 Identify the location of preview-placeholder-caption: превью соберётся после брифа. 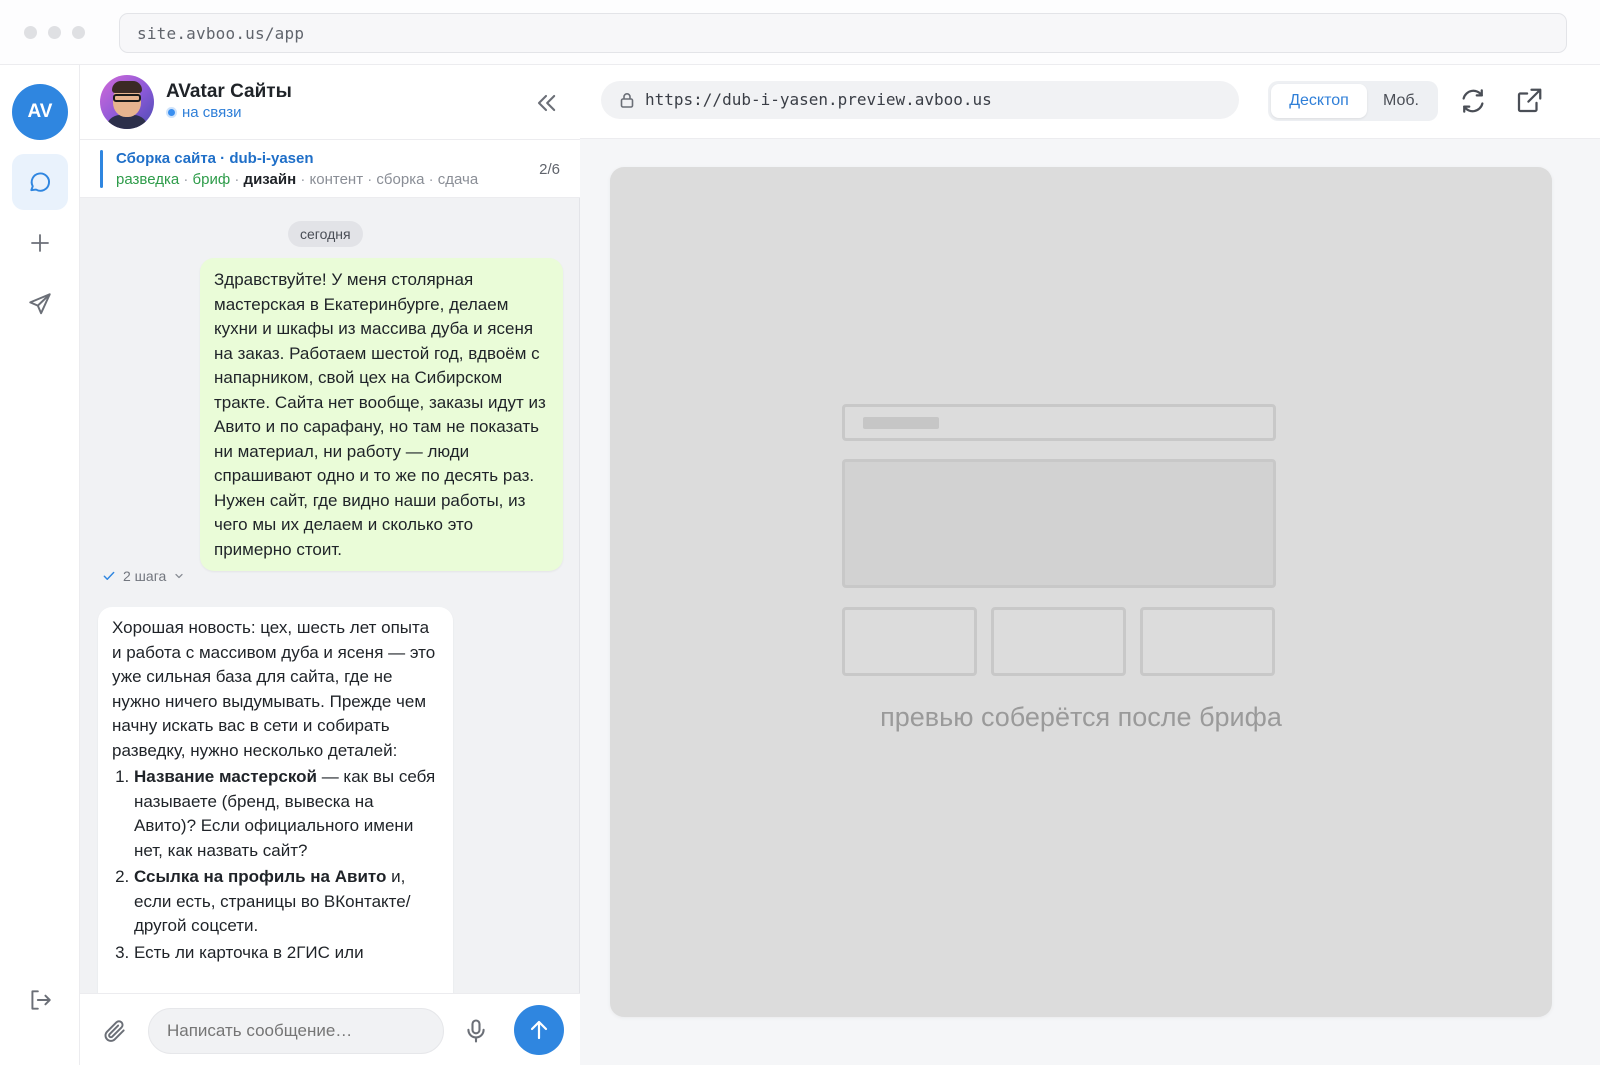
(1081, 717).